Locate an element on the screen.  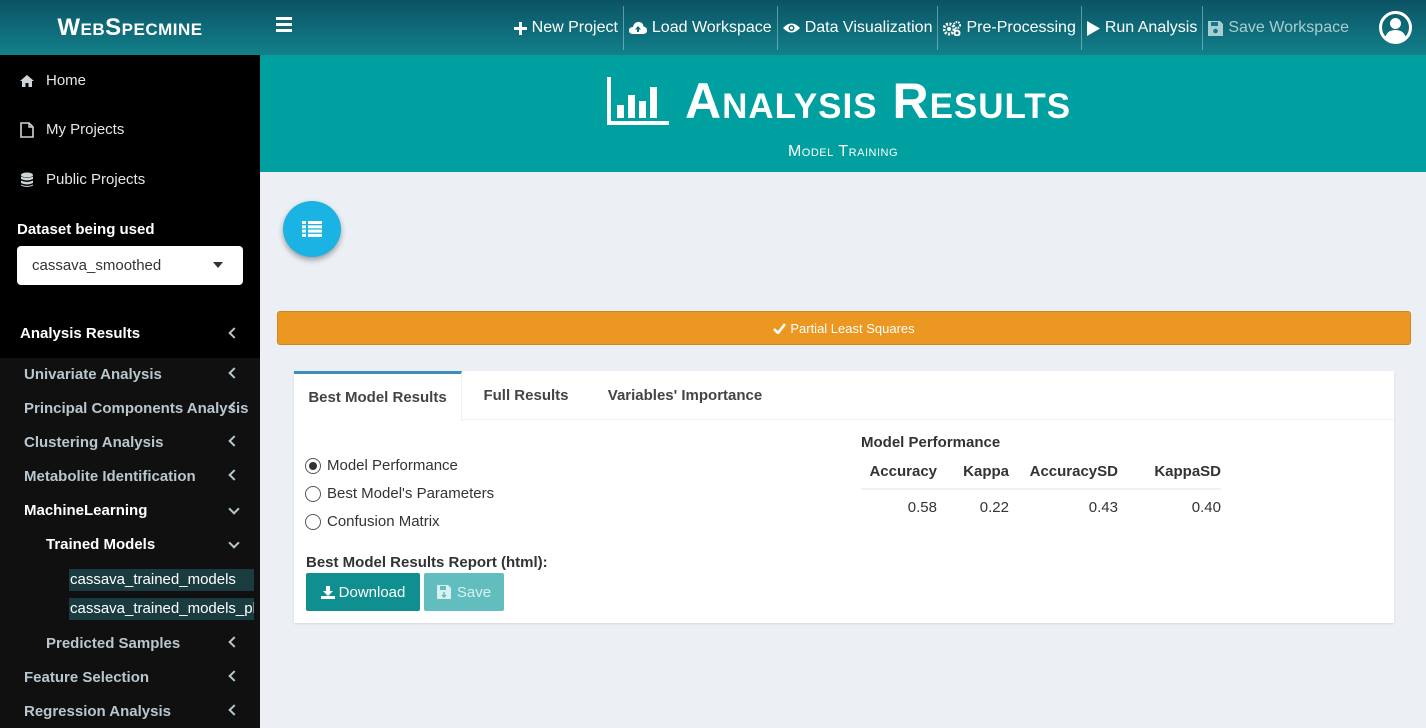
eye-icon is located at coordinates (791, 28).